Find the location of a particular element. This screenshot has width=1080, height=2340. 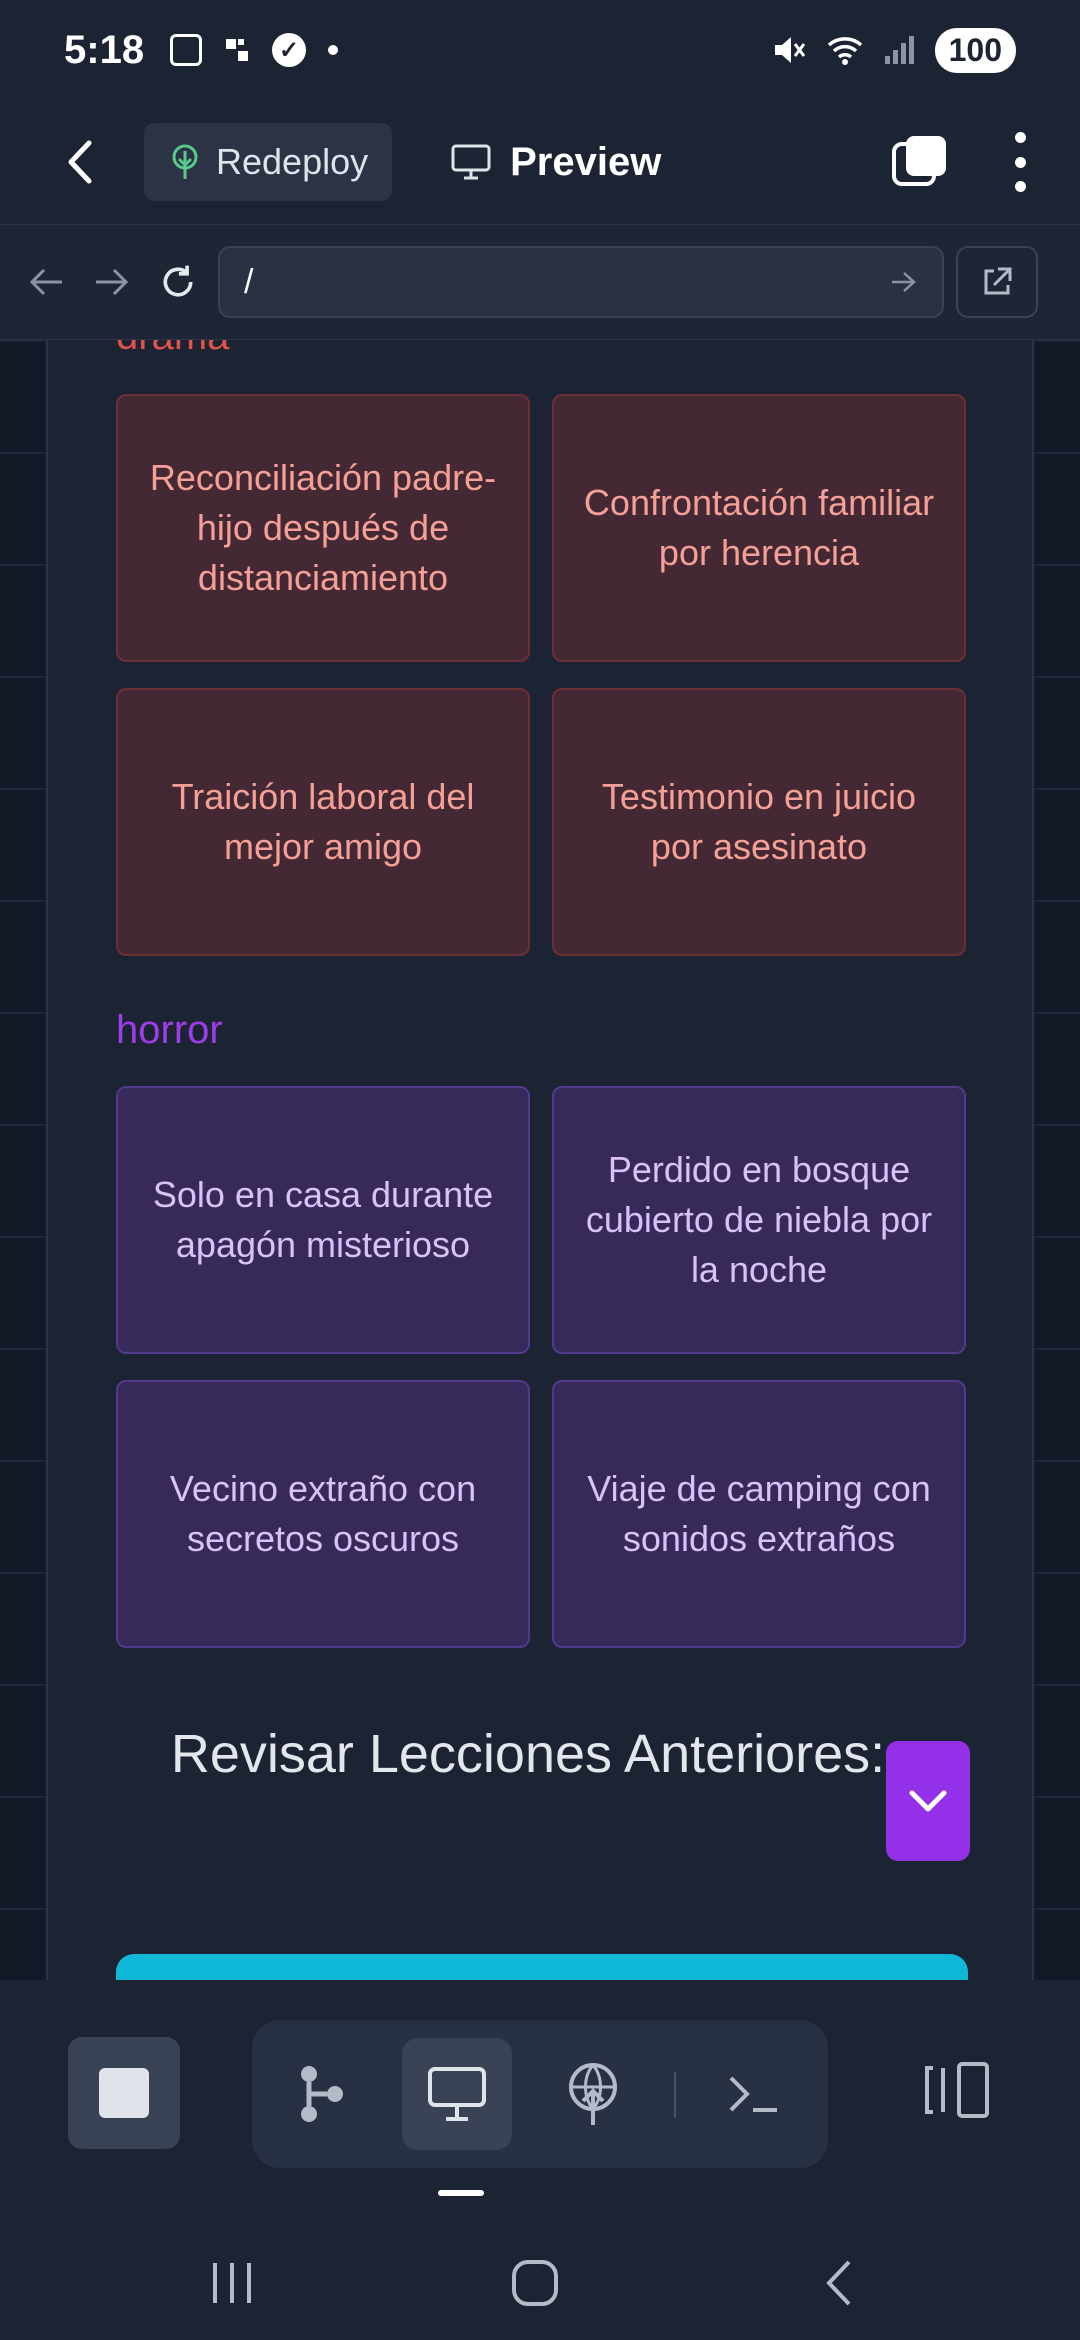

app-header: Redeploy Preview is located at coordinates (540, 162).